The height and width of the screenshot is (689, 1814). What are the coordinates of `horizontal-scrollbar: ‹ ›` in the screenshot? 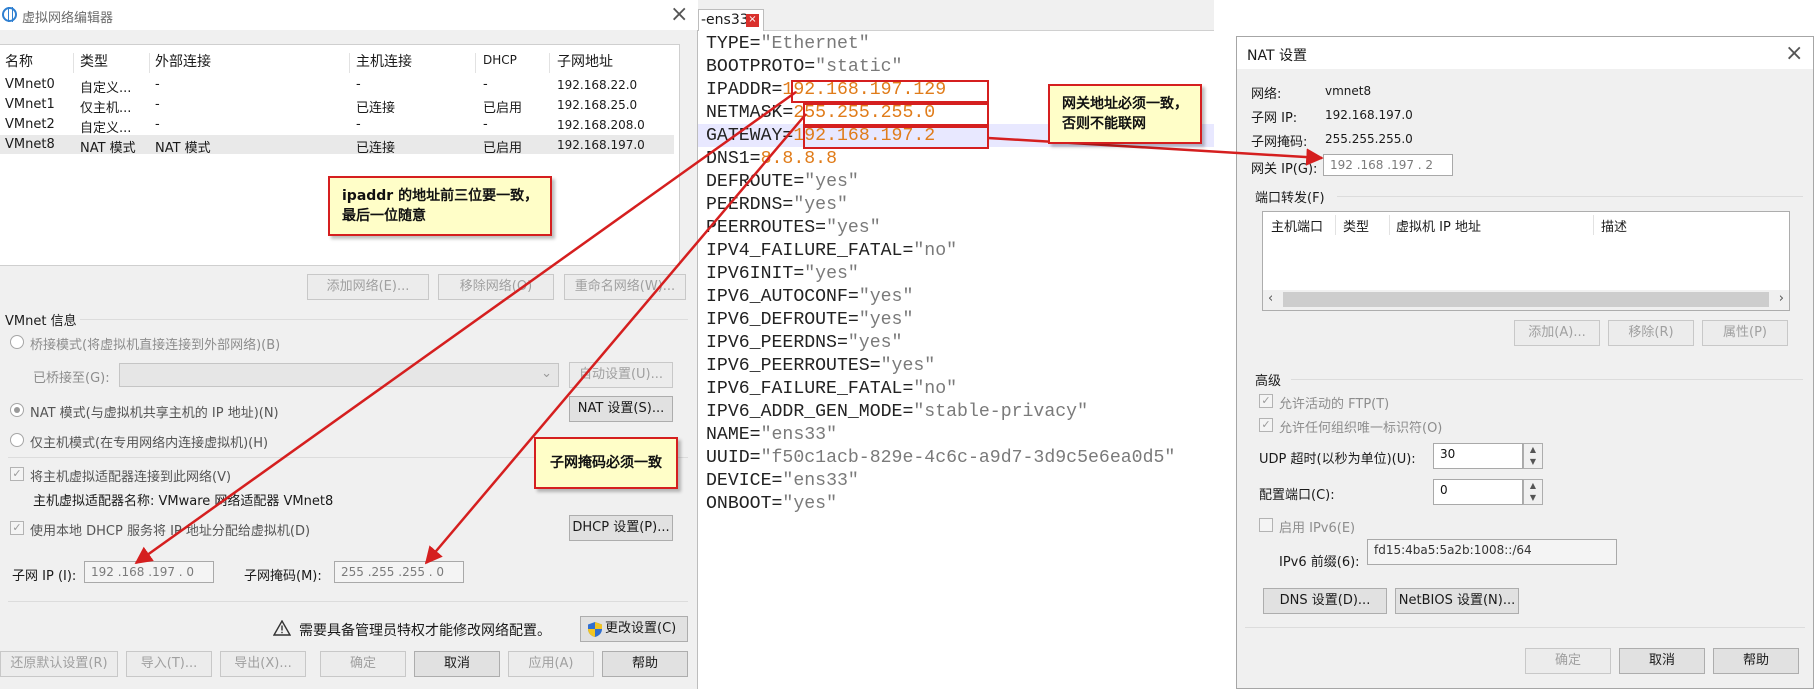 It's located at (1526, 300).